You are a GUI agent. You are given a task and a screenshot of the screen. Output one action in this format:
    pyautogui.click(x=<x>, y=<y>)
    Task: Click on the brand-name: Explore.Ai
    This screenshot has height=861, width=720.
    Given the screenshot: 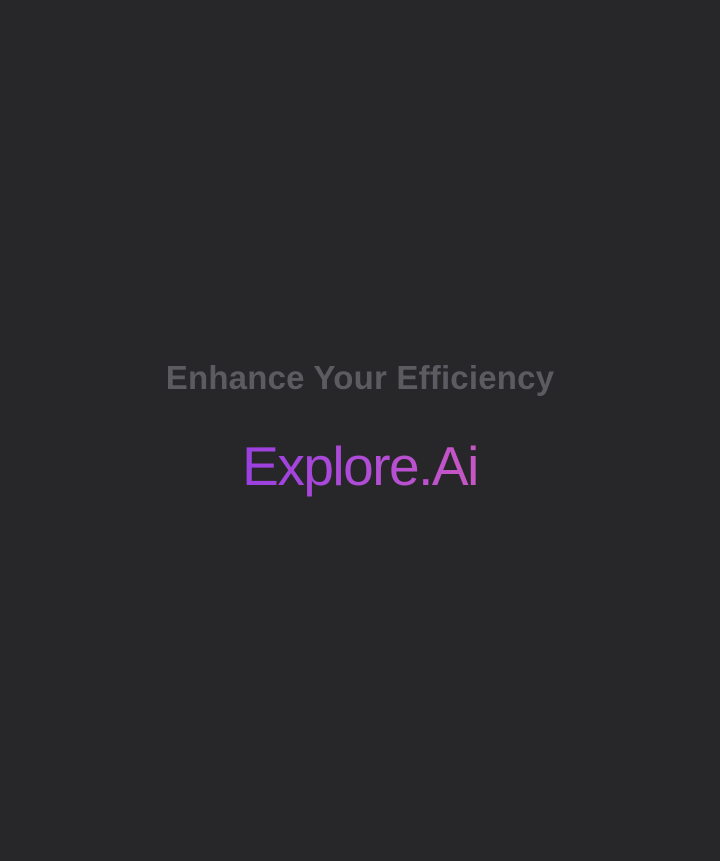 What is the action you would take?
    pyautogui.click(x=360, y=466)
    